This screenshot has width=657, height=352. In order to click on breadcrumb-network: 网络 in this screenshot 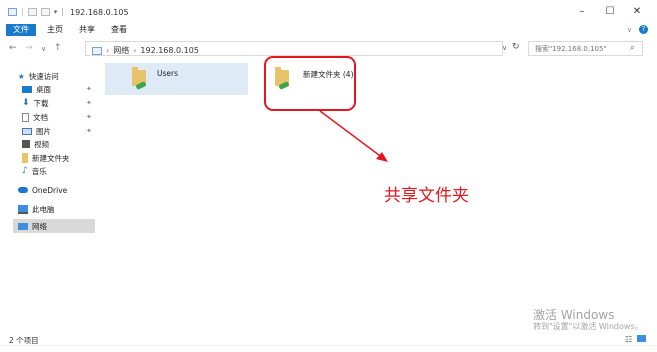, I will do `click(121, 50)`.